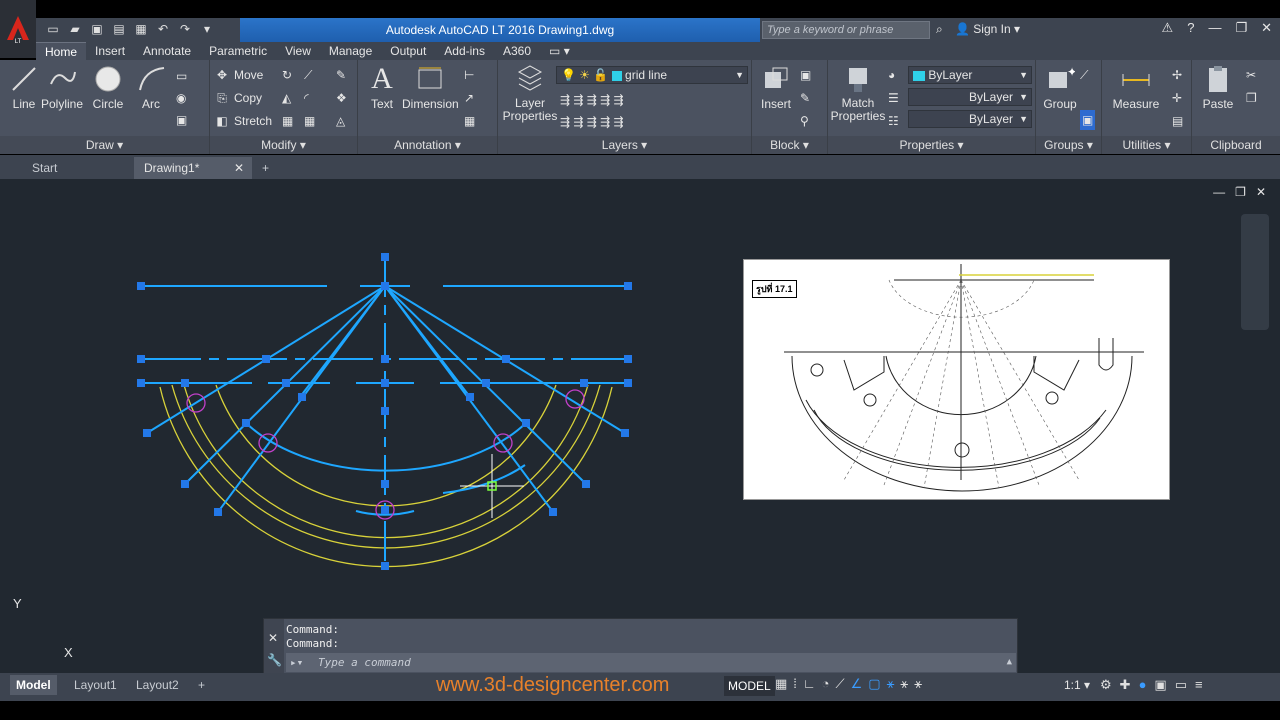  What do you see at coordinates (904, 684) in the screenshot?
I see `auto-scale-icon: ⚹` at bounding box center [904, 684].